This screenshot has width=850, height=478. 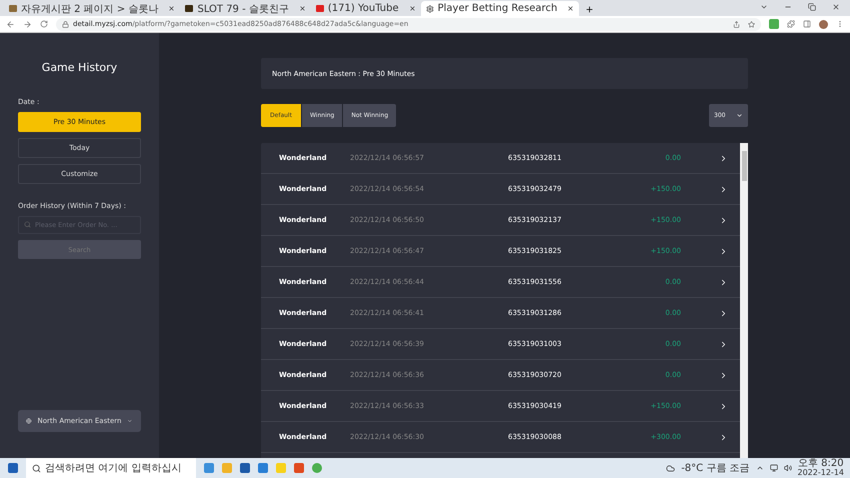 I want to click on sidebar-title: Game History, so click(x=79, y=67).